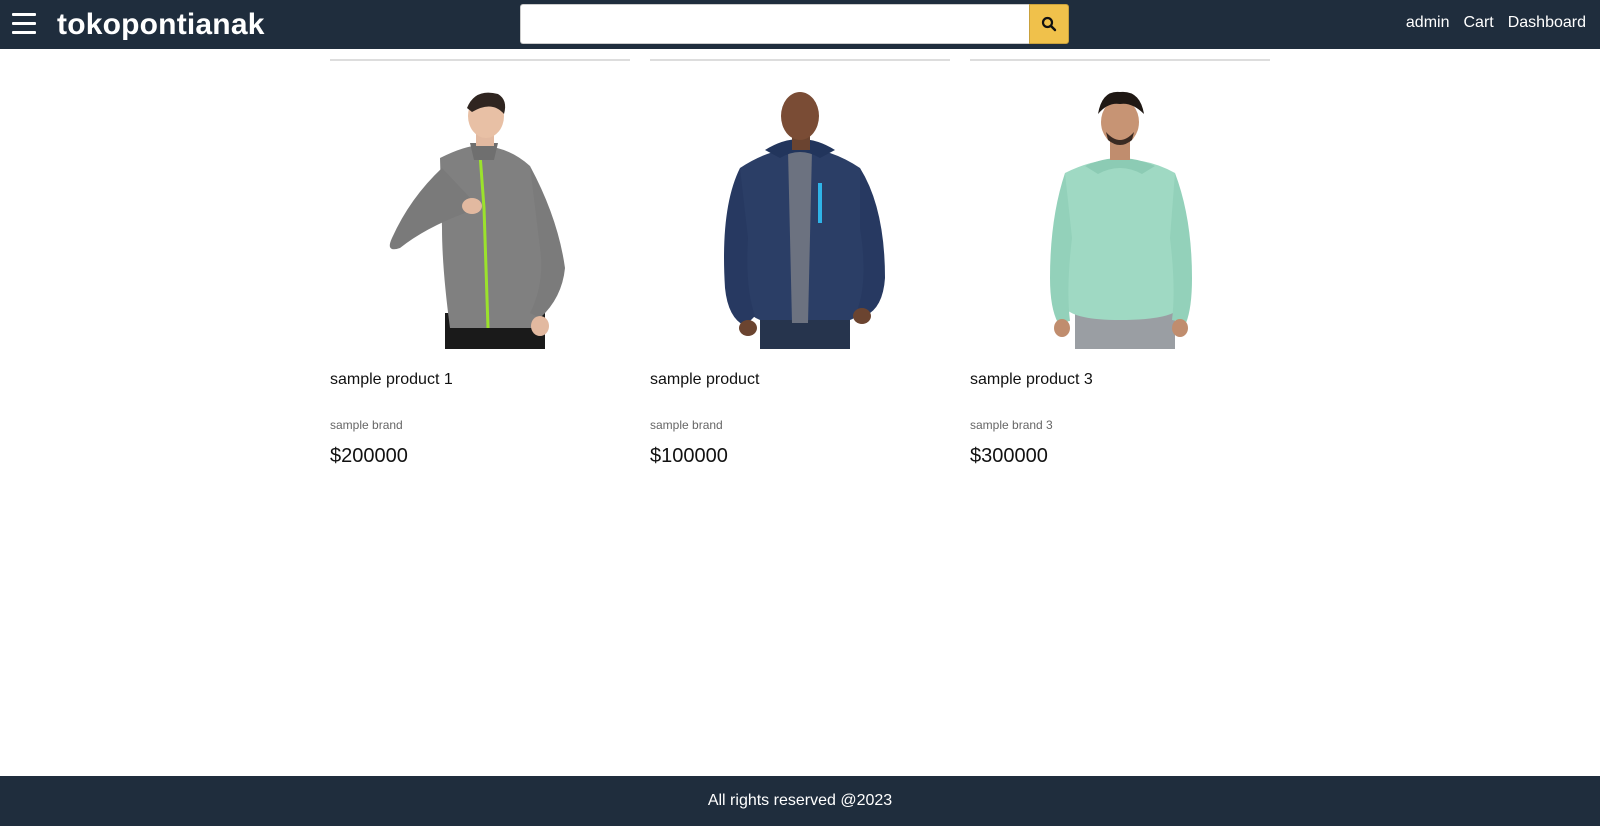 The height and width of the screenshot is (826, 1600). I want to click on page-footer: All rights reserved @2023, so click(800, 801).